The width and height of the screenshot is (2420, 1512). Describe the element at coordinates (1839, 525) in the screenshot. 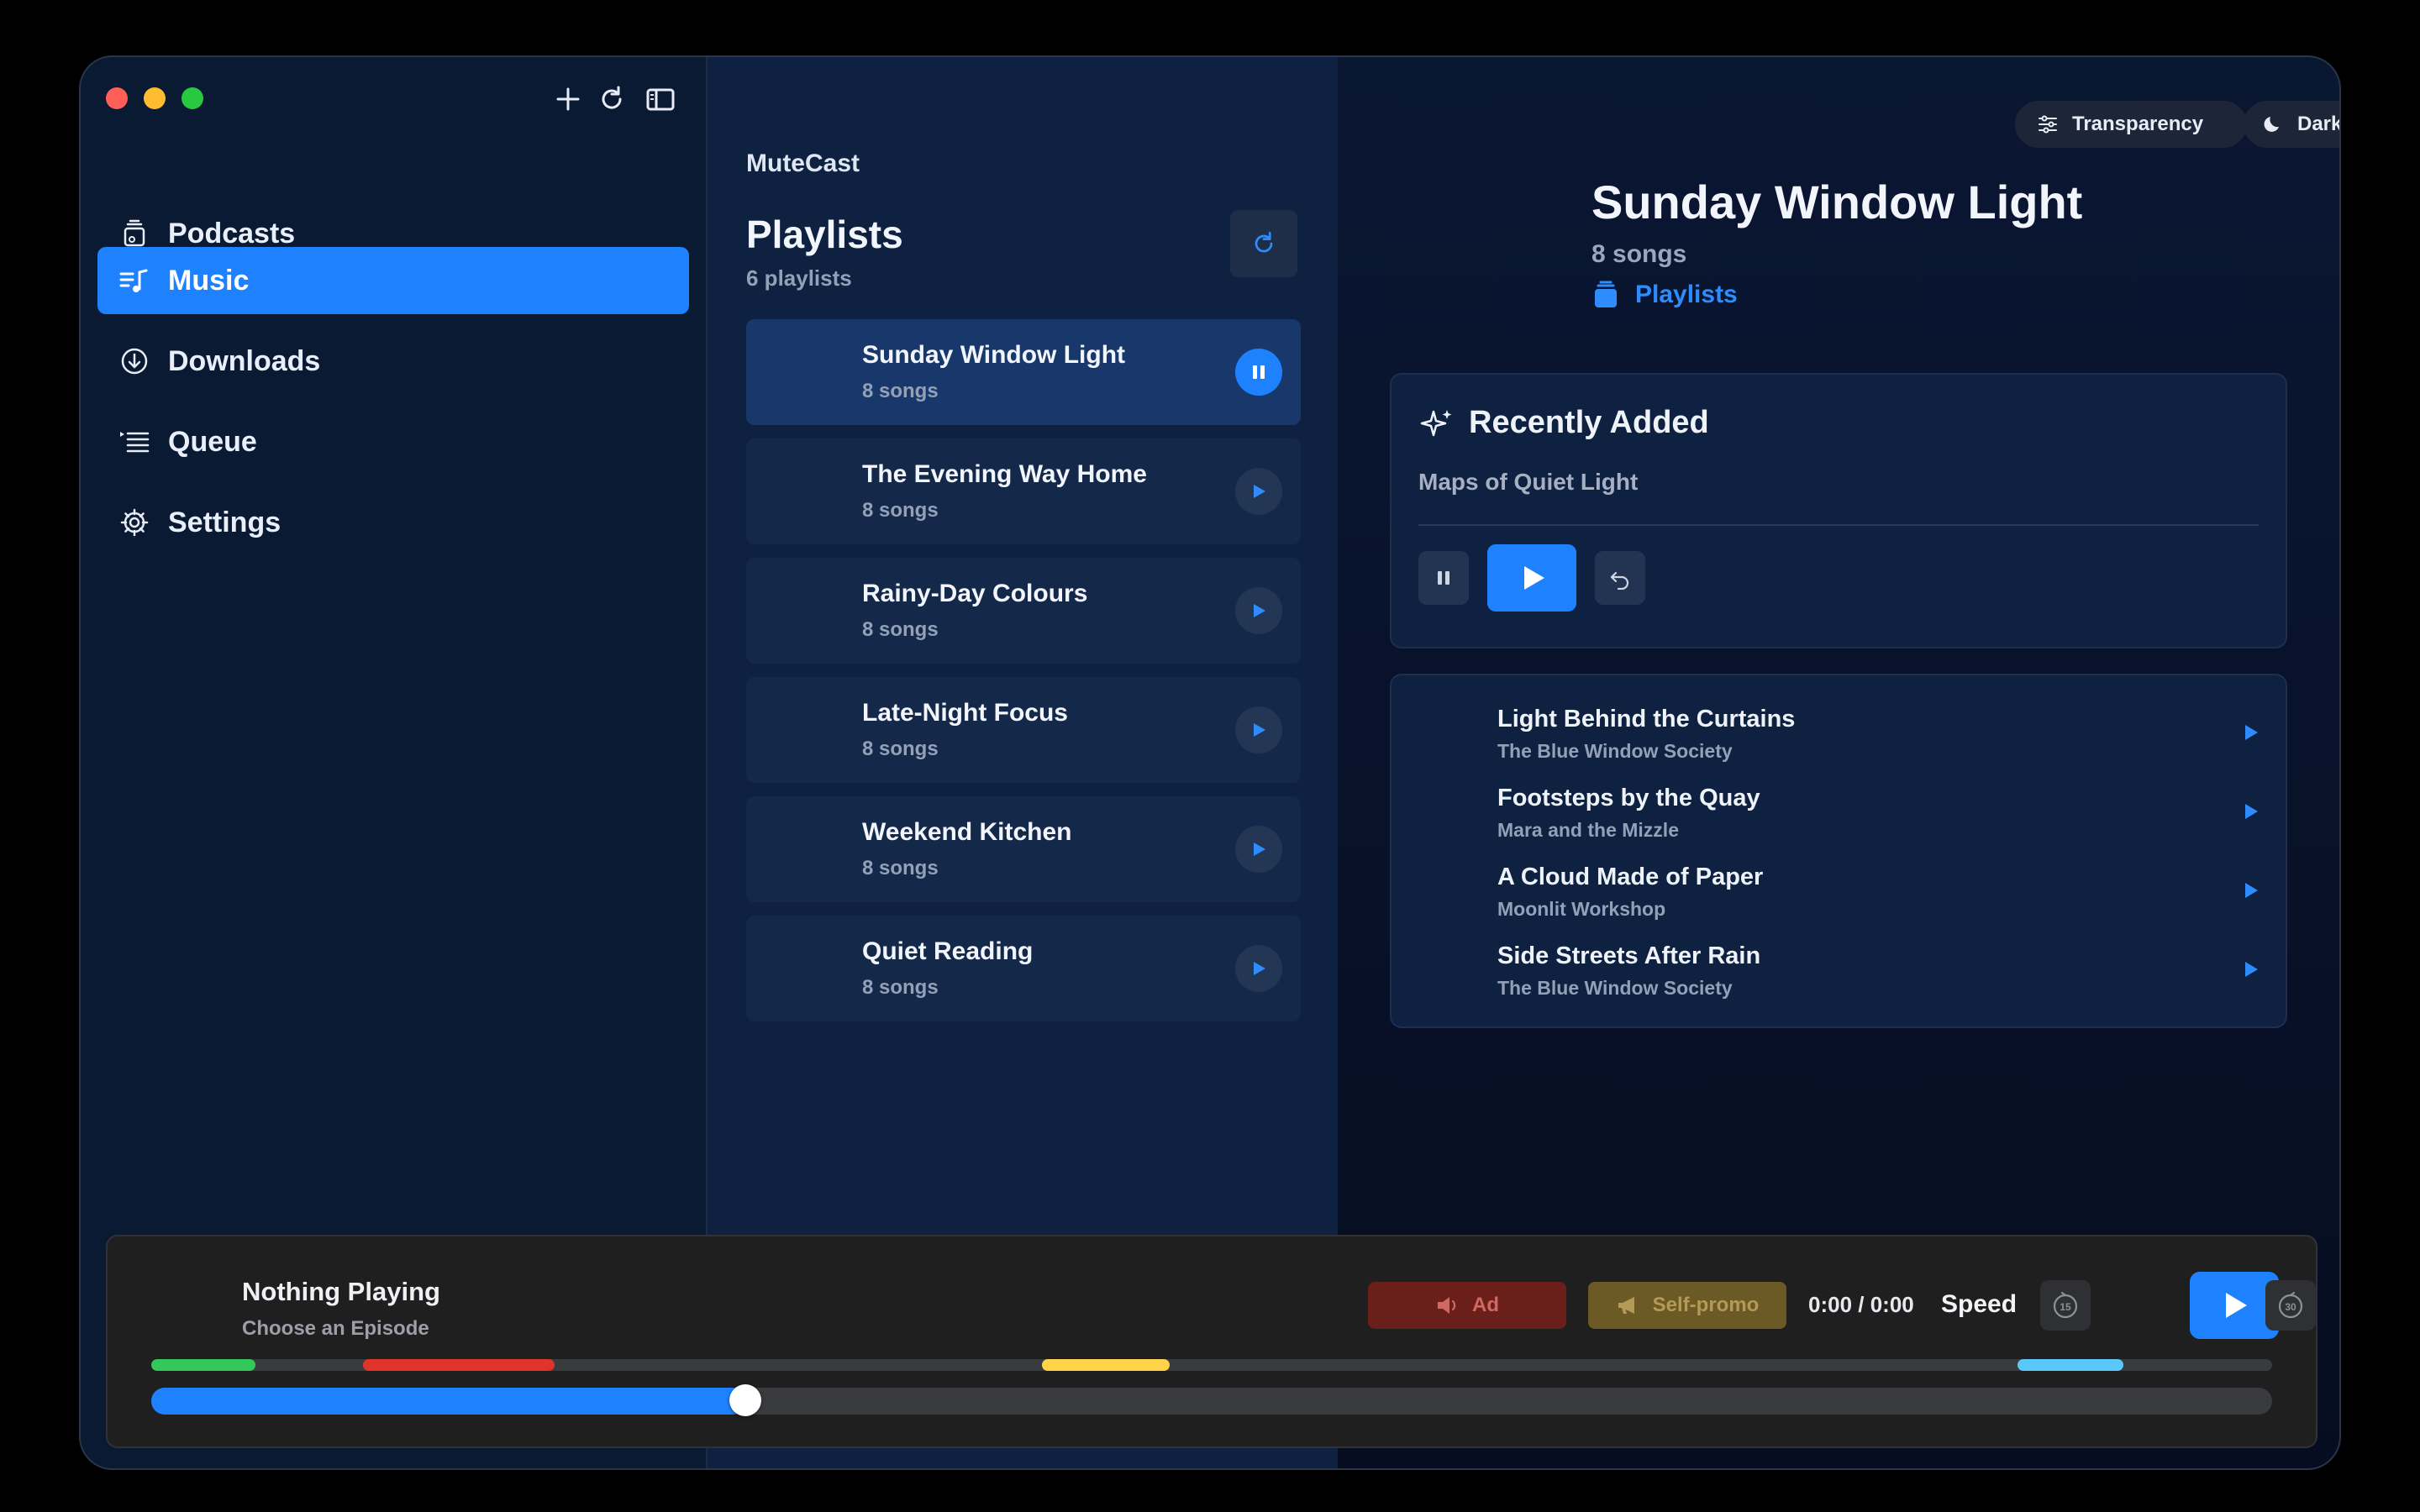

I see `divider` at that location.